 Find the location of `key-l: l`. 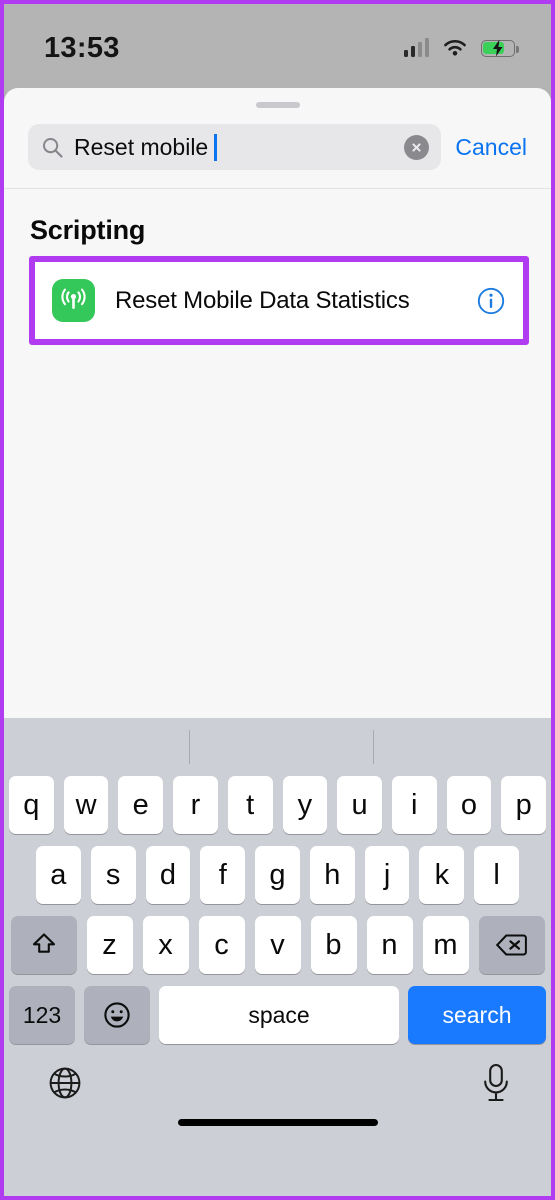

key-l: l is located at coordinates (497, 875).